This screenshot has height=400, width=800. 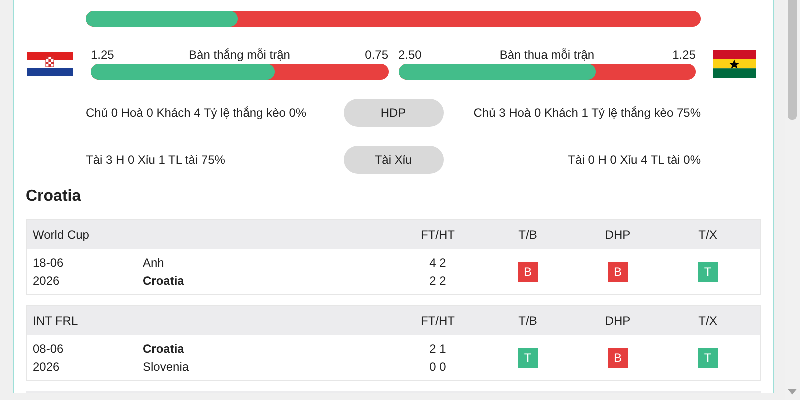 What do you see at coordinates (394, 160) in the screenshot?
I see `stat-button: Tài Xỉu` at bounding box center [394, 160].